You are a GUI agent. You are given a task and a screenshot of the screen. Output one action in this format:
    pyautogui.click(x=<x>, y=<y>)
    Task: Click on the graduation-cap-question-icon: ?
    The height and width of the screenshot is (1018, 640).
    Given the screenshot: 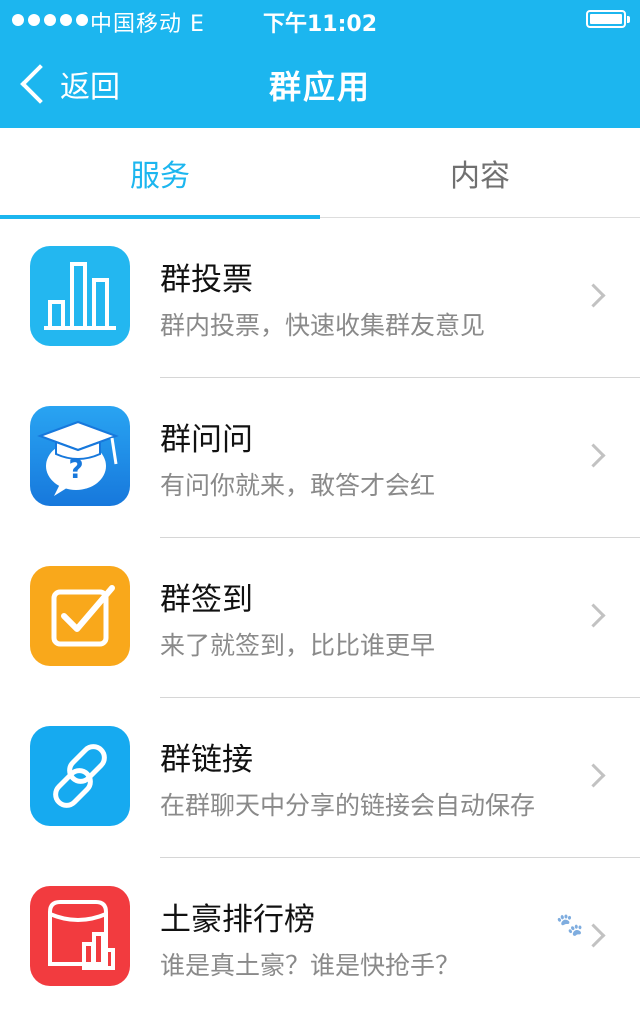 What is the action you would take?
    pyautogui.click(x=80, y=456)
    